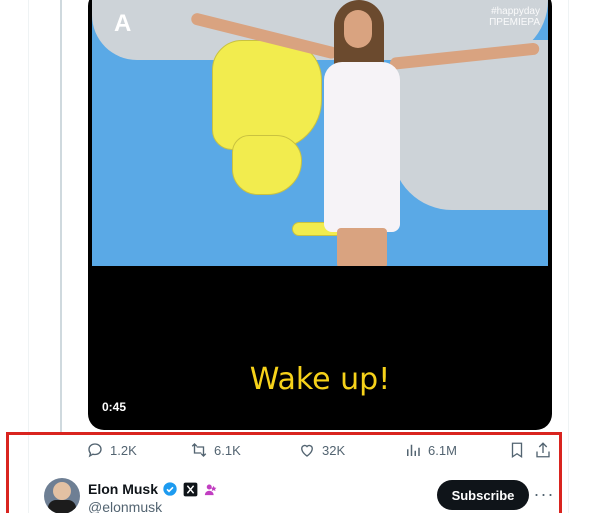 Image resolution: width=596 pixels, height=513 pixels. I want to click on author-row: Elon Musk @elonmusk Subscribe ···, so click(304, 495).